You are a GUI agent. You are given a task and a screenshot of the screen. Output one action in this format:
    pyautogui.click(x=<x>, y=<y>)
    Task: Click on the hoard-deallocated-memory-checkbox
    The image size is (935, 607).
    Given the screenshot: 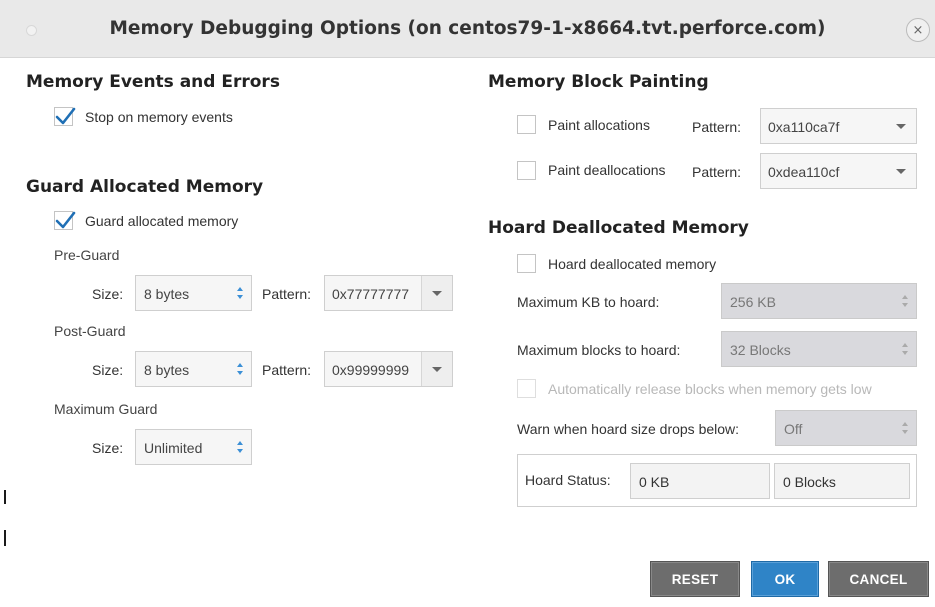 What is the action you would take?
    pyautogui.click(x=526, y=263)
    